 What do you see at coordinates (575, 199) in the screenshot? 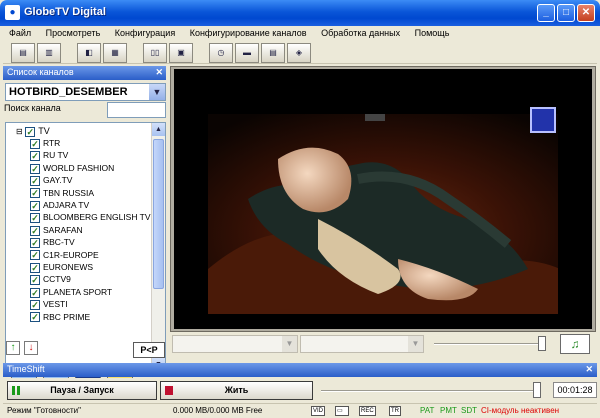
I see `video-letterbox-right` at bounding box center [575, 199].